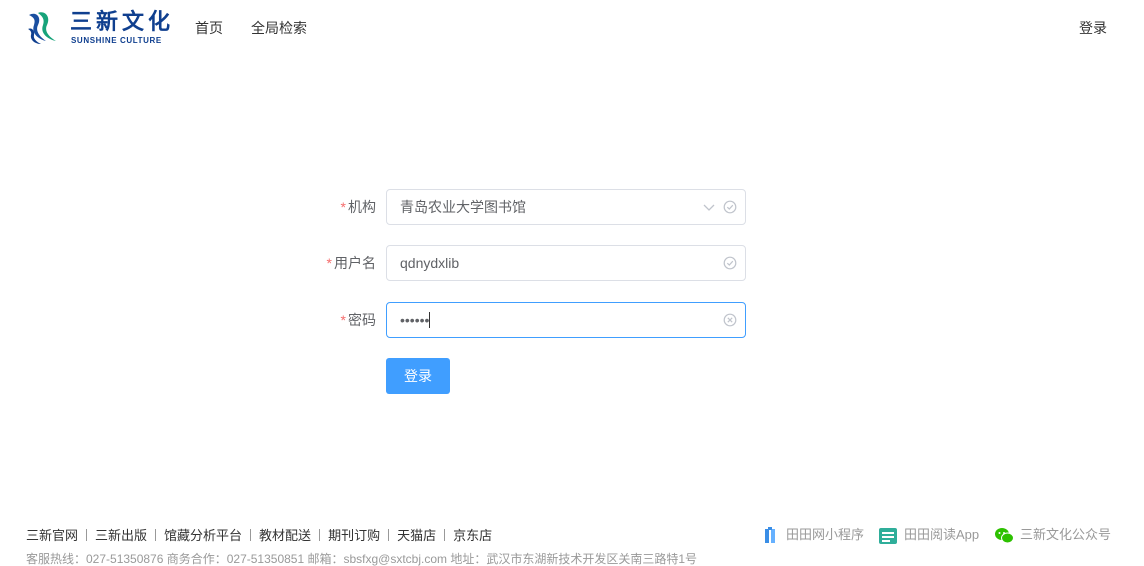 Image resolution: width=1144 pixels, height=566 pixels. I want to click on institution-label: * 机构, so click(358, 207).